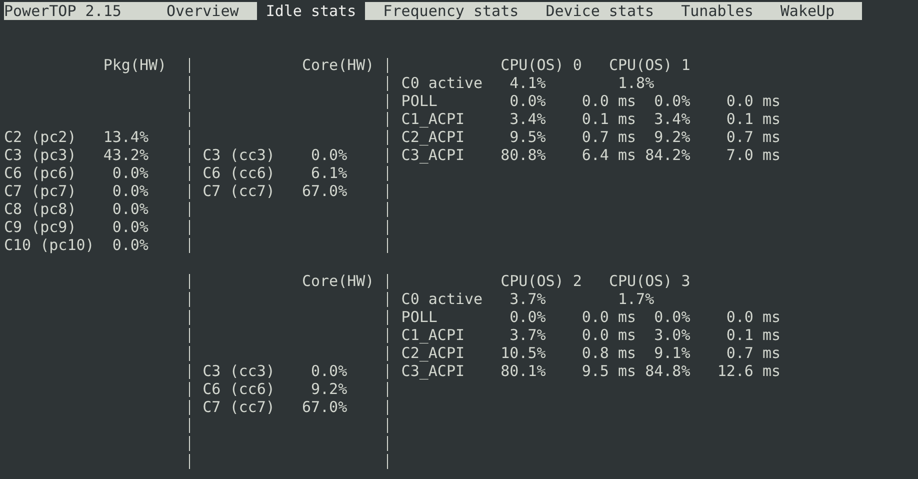 This screenshot has width=918, height=479. What do you see at coordinates (451, 11) in the screenshot?
I see `menu-tab: Frequency stats` at bounding box center [451, 11].